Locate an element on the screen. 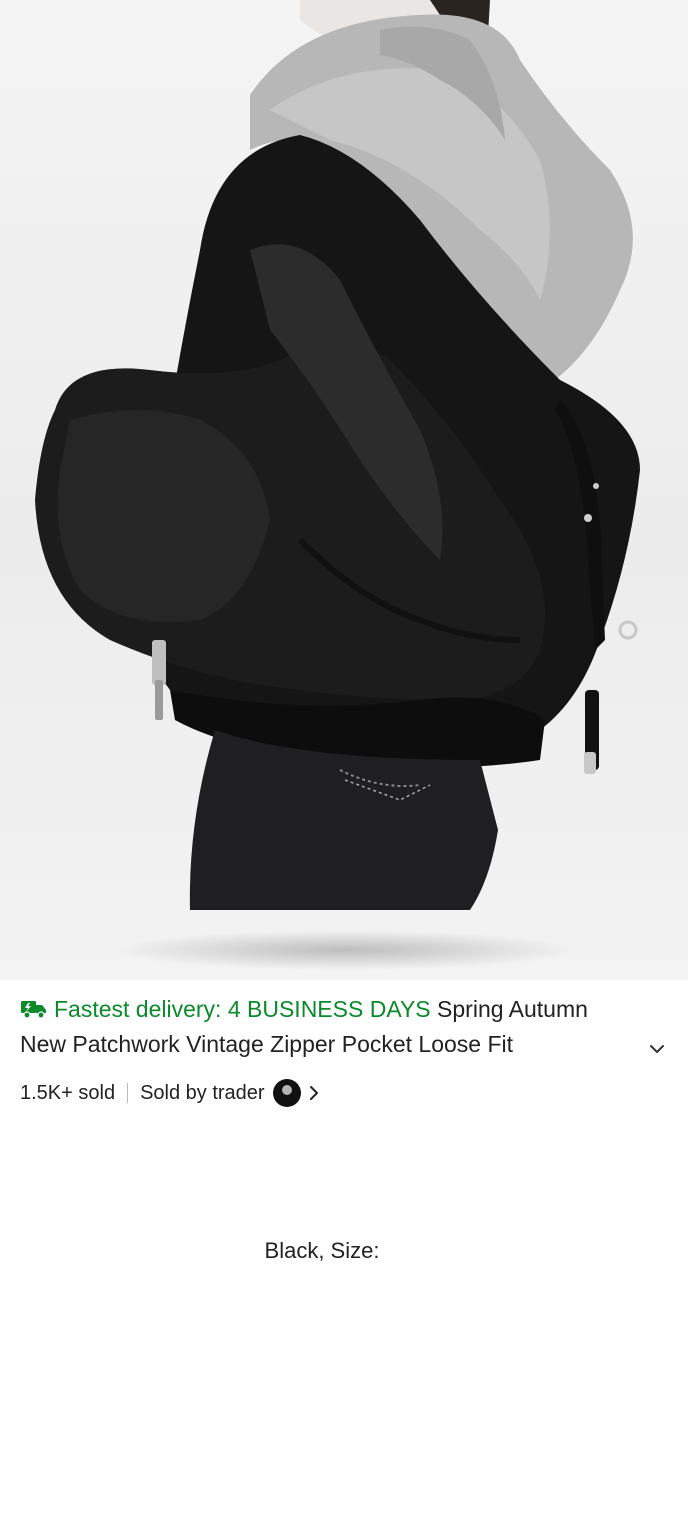  delivery-badge: Fastest delivery: 4 BUSINESS DAYS is located at coordinates (242, 1009).